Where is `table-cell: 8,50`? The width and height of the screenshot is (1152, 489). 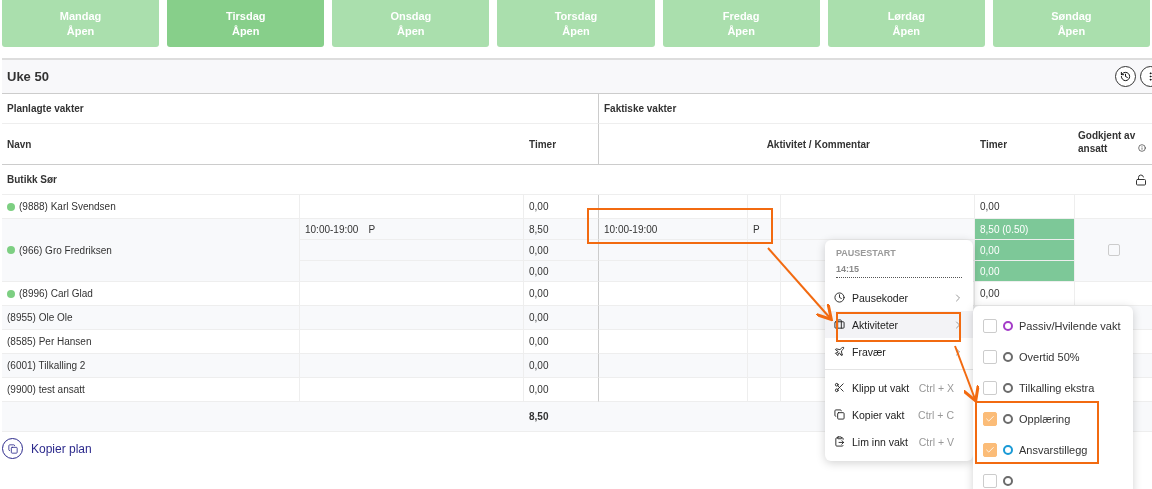 table-cell: 8,50 is located at coordinates (561, 229).